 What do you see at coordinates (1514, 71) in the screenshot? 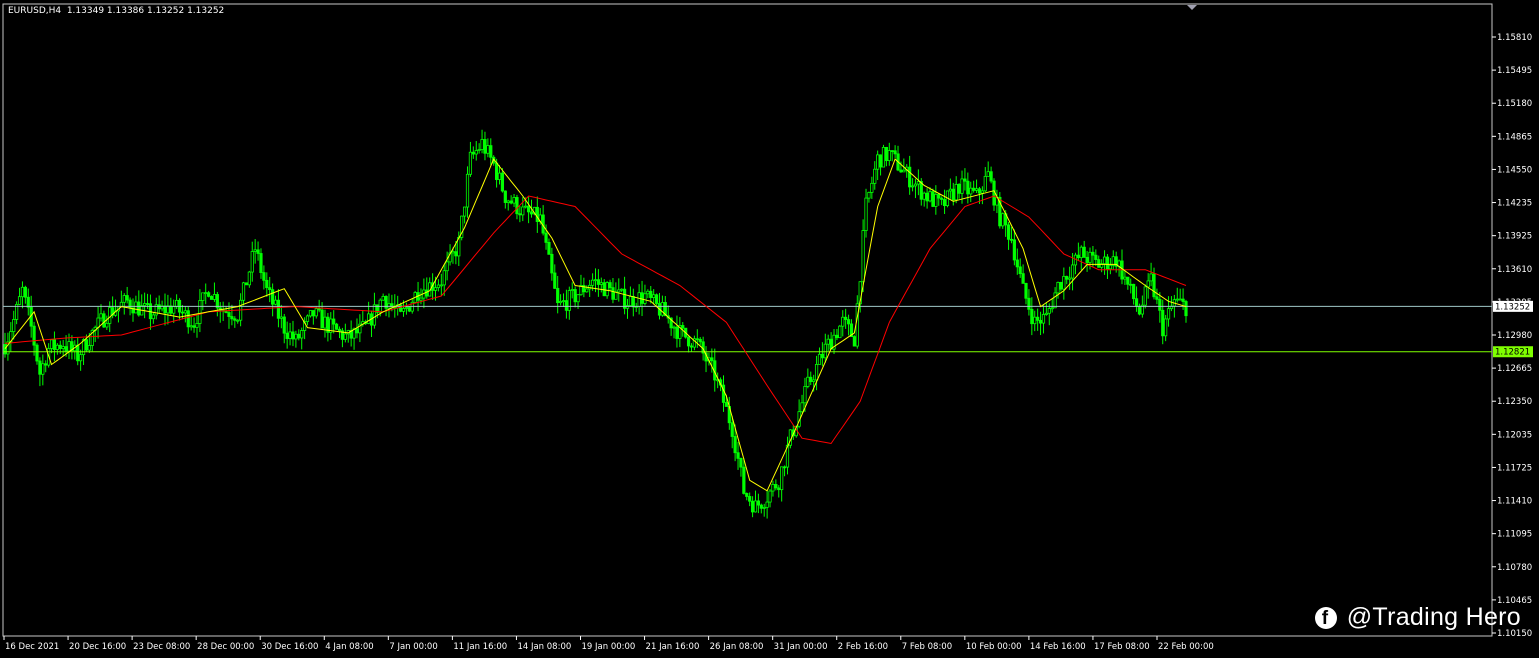
I see `y-tick-label: 1.15495` at bounding box center [1514, 71].